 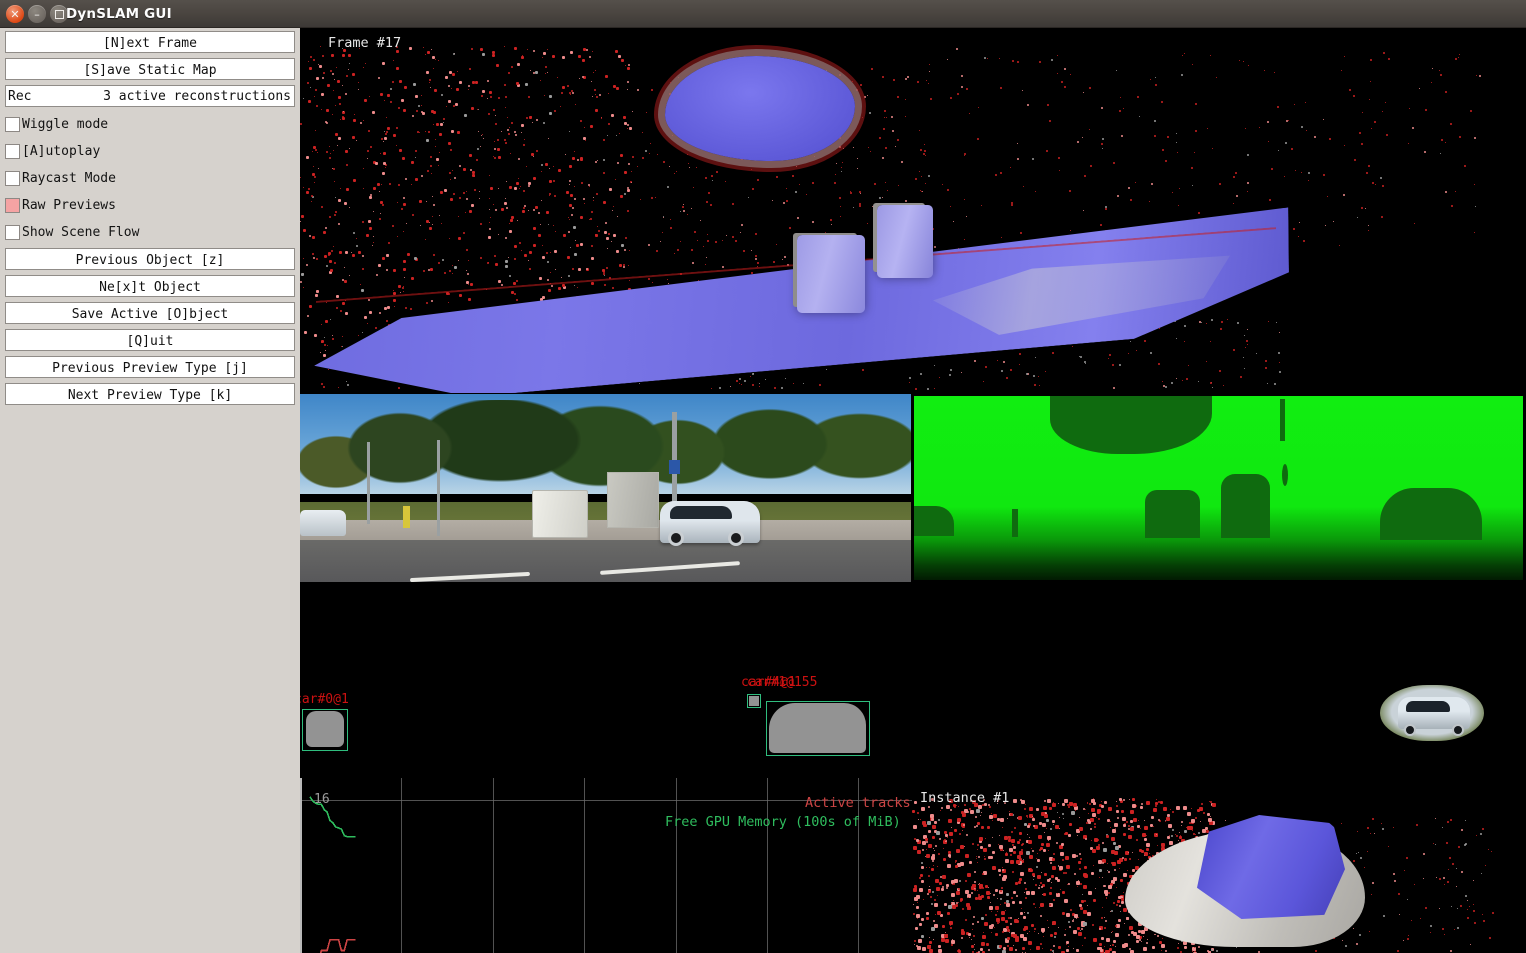 What do you see at coordinates (150, 313) in the screenshot?
I see `save-active-object-button: Save Active [O]bject` at bounding box center [150, 313].